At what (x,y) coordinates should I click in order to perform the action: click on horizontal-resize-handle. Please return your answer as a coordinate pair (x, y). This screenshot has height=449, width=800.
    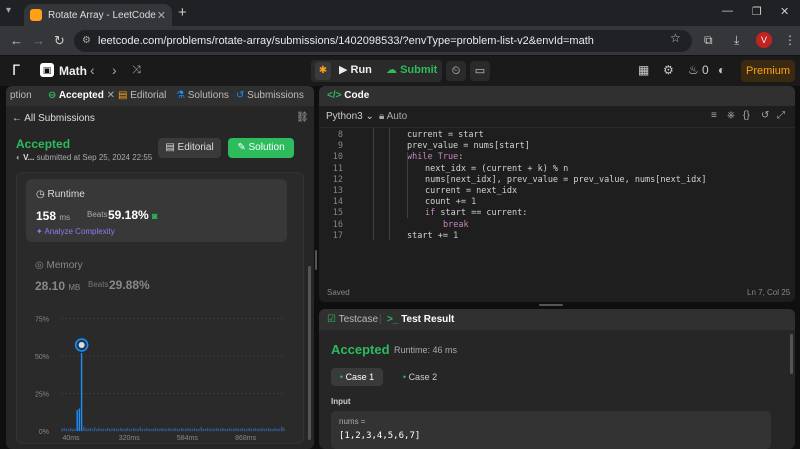
    Looking at the image, I should click on (551, 305).